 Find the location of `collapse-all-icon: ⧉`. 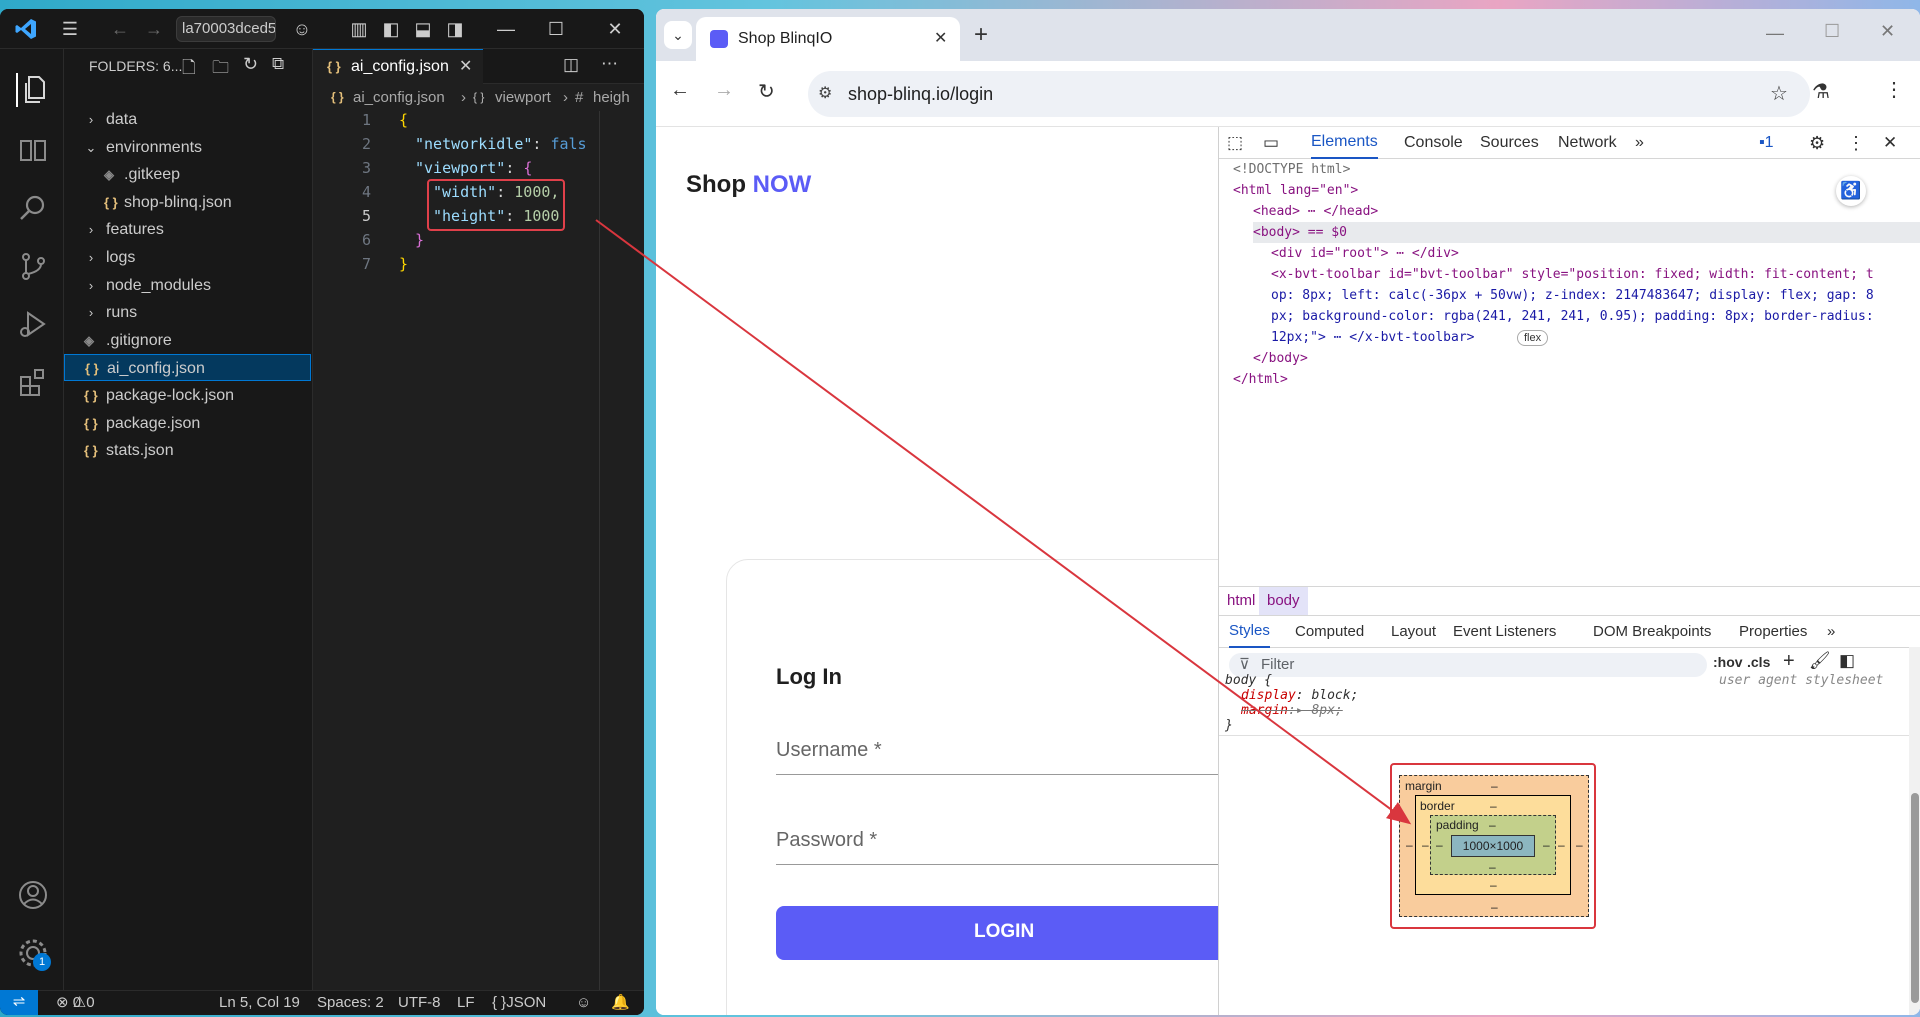

collapse-all-icon: ⧉ is located at coordinates (278, 64).